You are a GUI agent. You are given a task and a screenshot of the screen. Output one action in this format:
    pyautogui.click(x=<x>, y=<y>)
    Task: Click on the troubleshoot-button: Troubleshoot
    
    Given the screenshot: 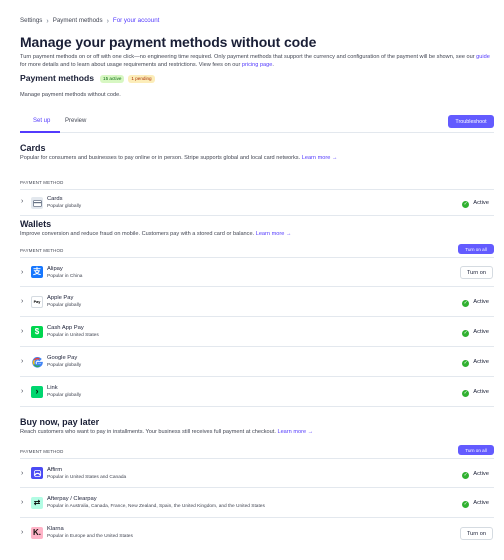 What is the action you would take?
    pyautogui.click(x=471, y=121)
    